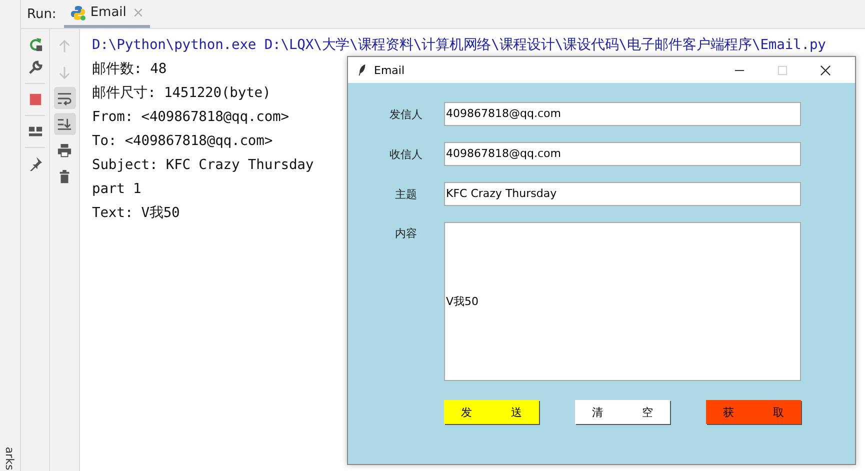  I want to click on console-output-line: 邮件数: 48, so click(129, 69).